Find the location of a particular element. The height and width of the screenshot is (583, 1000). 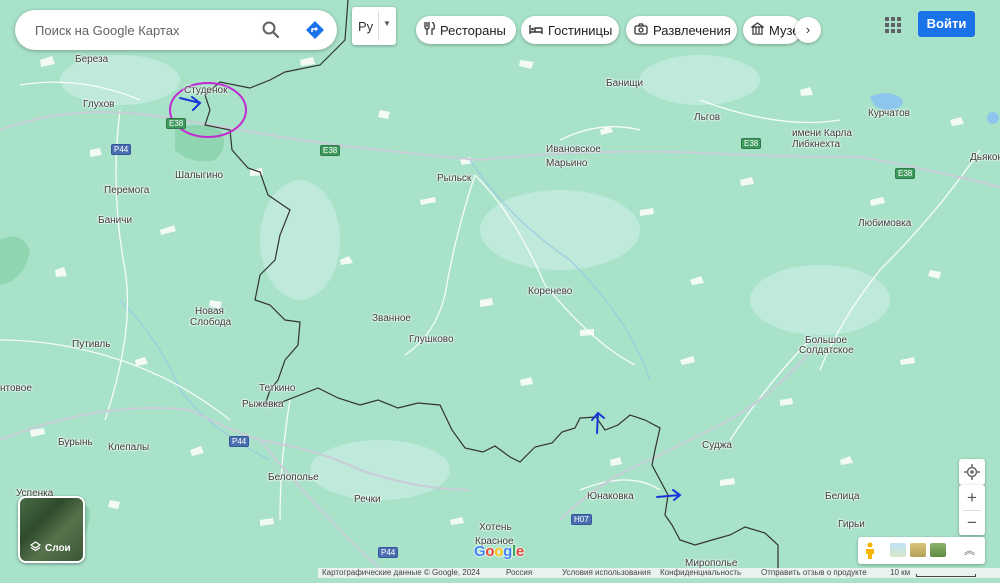

scale-label: 10 км is located at coordinates (900, 573).